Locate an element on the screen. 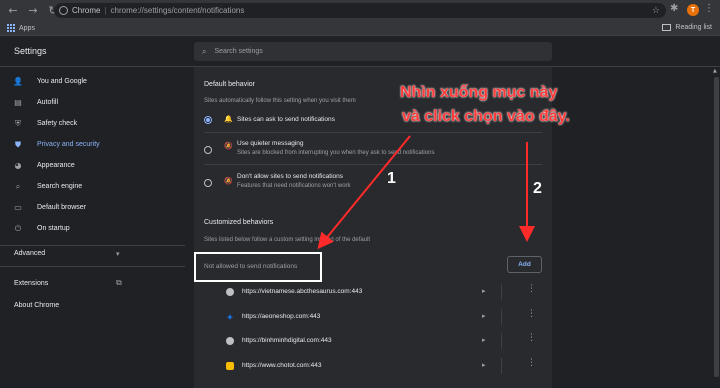  reading-list-icon is located at coordinates (667, 27).